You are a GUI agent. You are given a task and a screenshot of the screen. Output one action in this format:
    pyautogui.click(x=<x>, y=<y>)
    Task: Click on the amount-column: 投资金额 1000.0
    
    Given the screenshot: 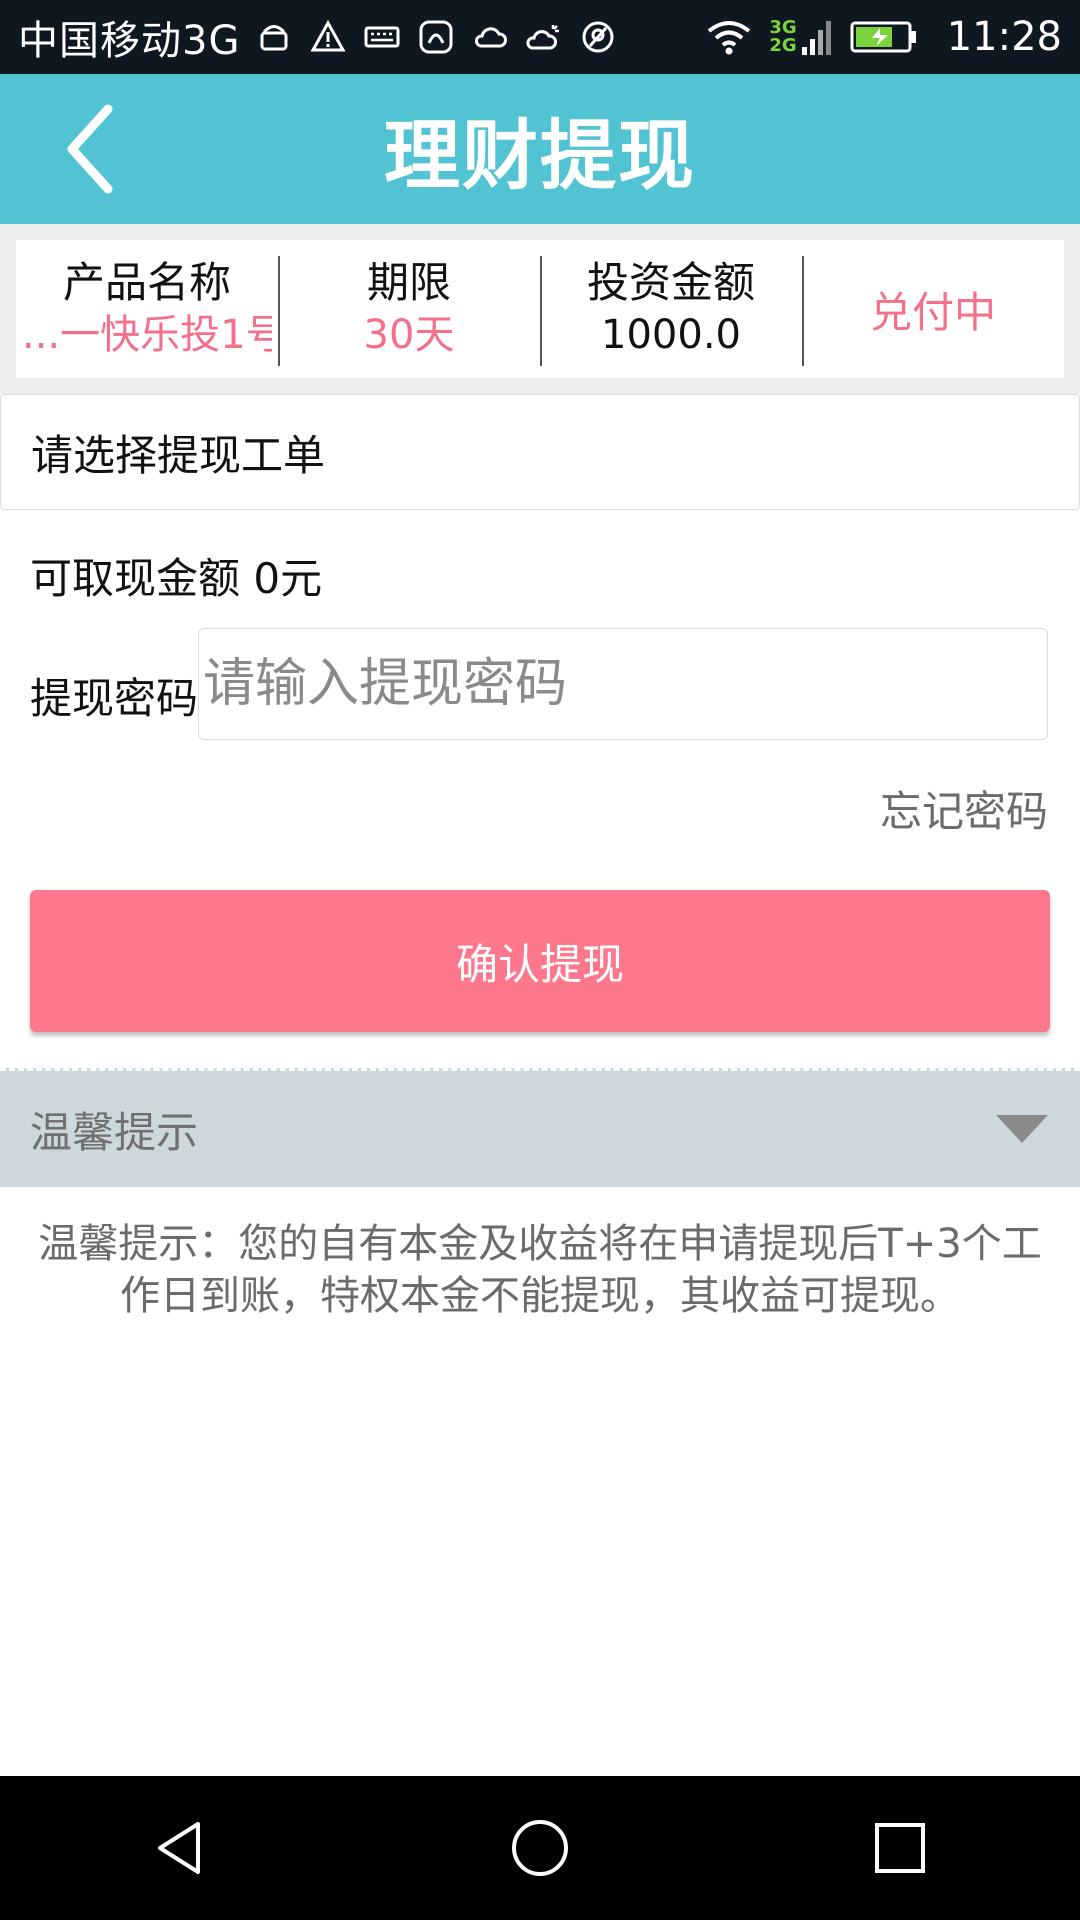 What is the action you would take?
    pyautogui.click(x=671, y=309)
    